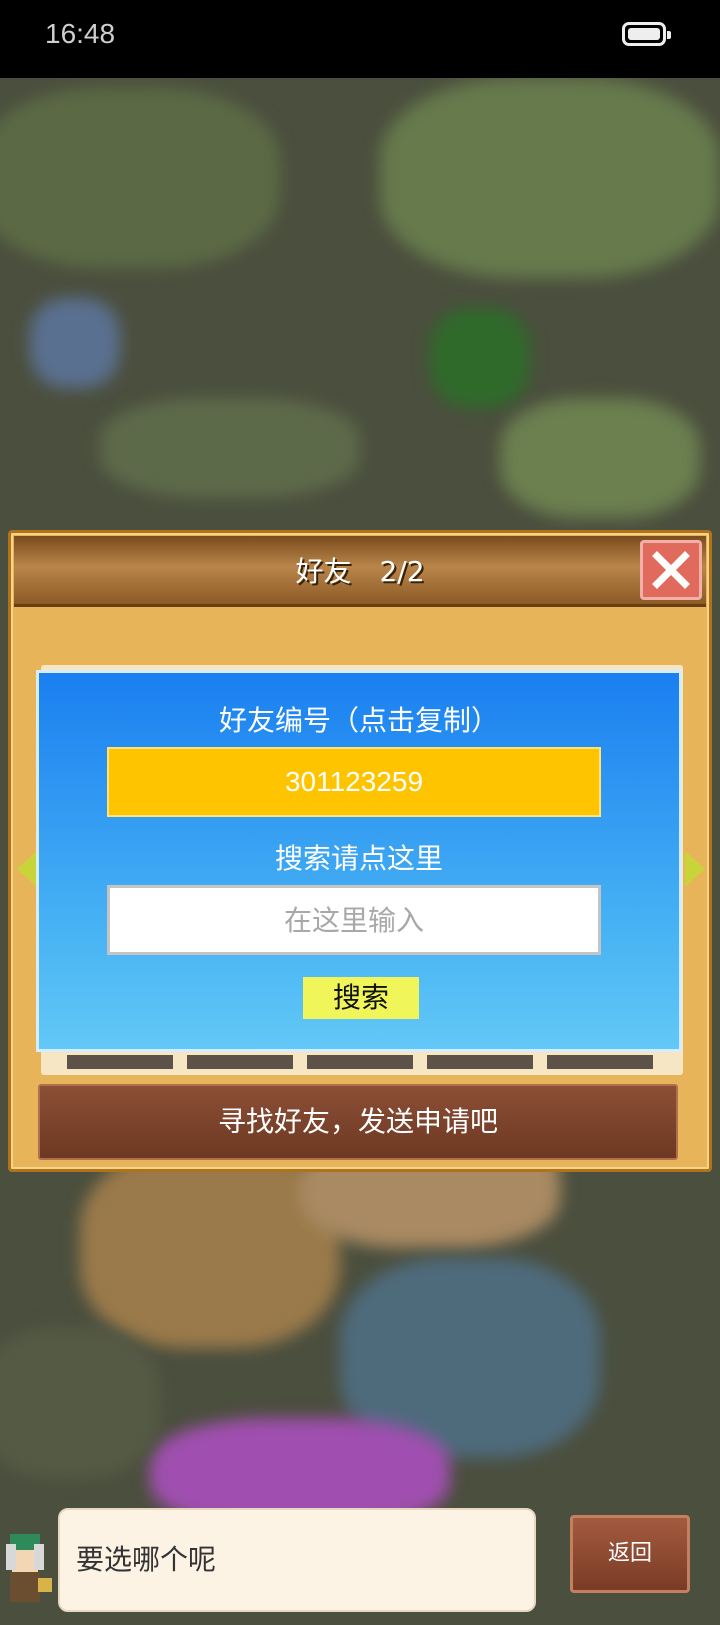 The height and width of the screenshot is (1625, 720). What do you see at coordinates (80, 33) in the screenshot?
I see `status-time: 16:48` at bounding box center [80, 33].